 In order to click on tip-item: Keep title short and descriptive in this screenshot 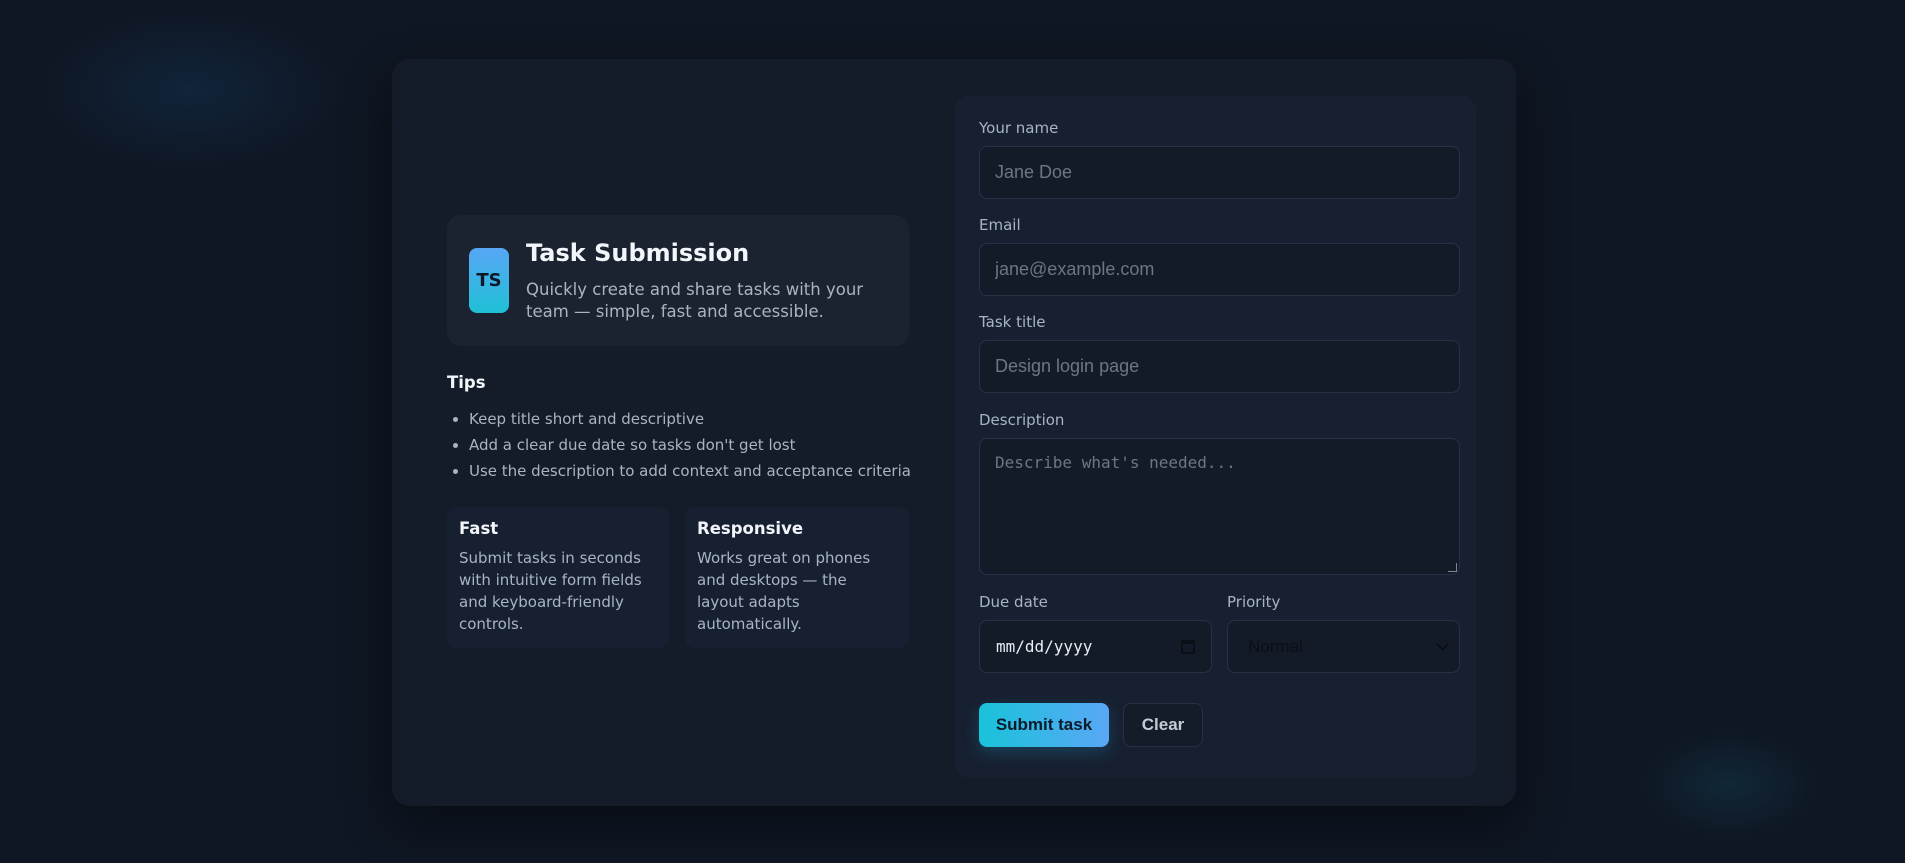, I will do `click(690, 422)`.